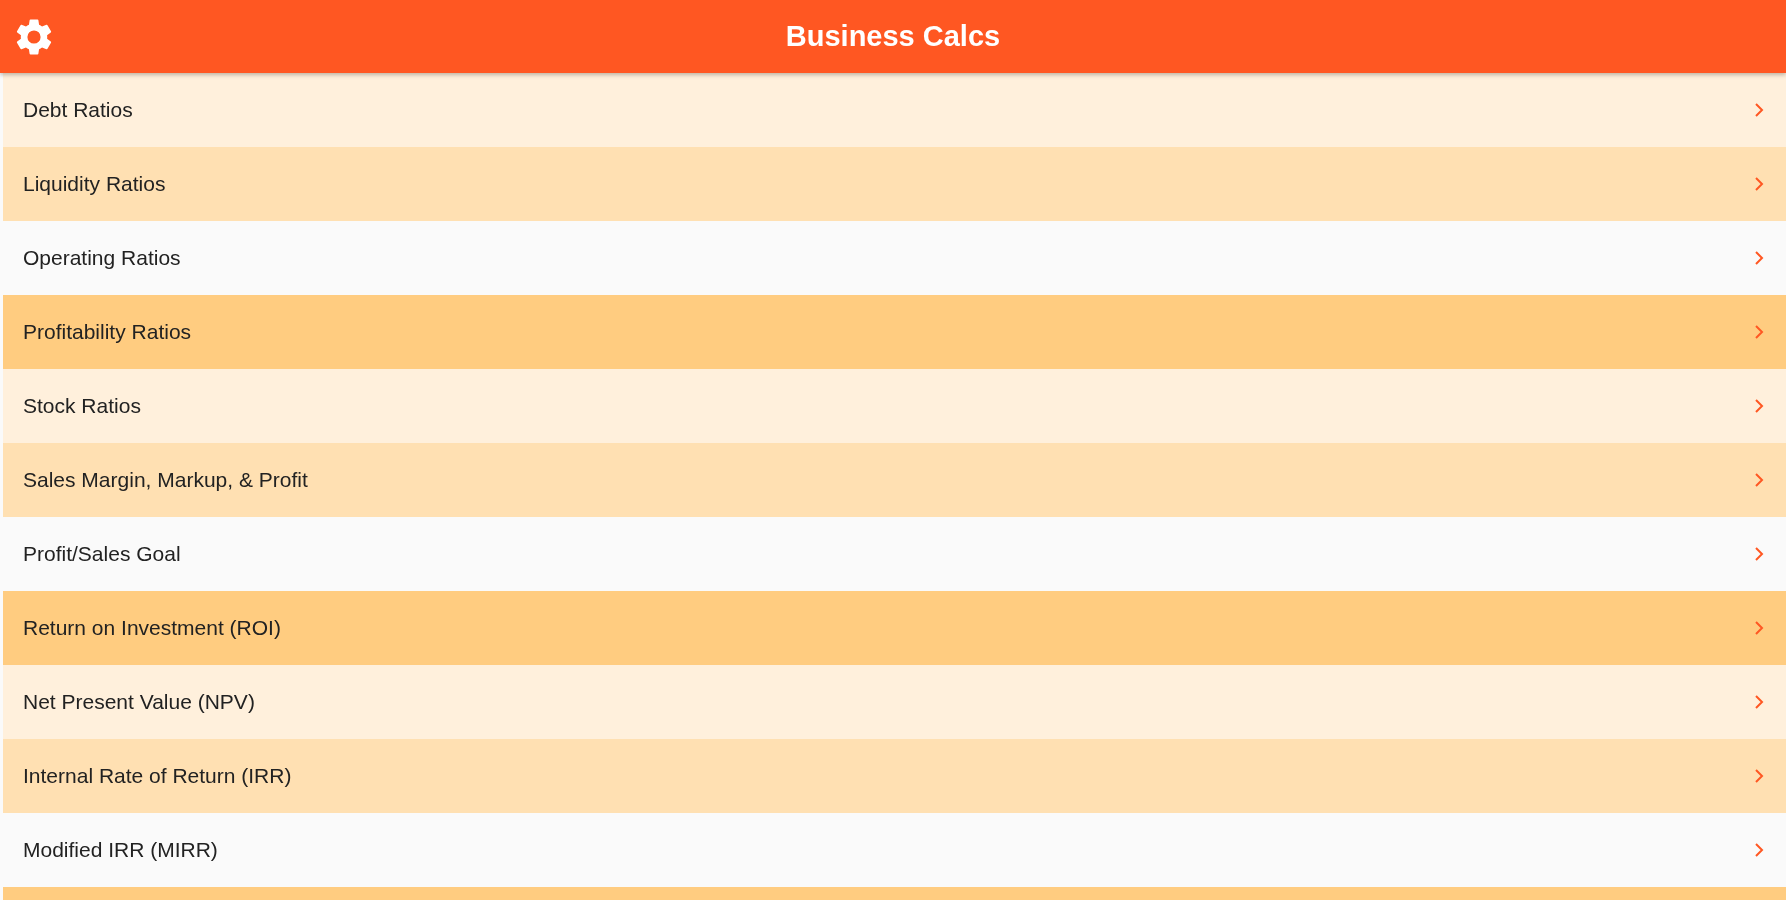 The image size is (1786, 900). Describe the element at coordinates (82, 406) in the screenshot. I see `item-label: Stock Ratios` at that location.